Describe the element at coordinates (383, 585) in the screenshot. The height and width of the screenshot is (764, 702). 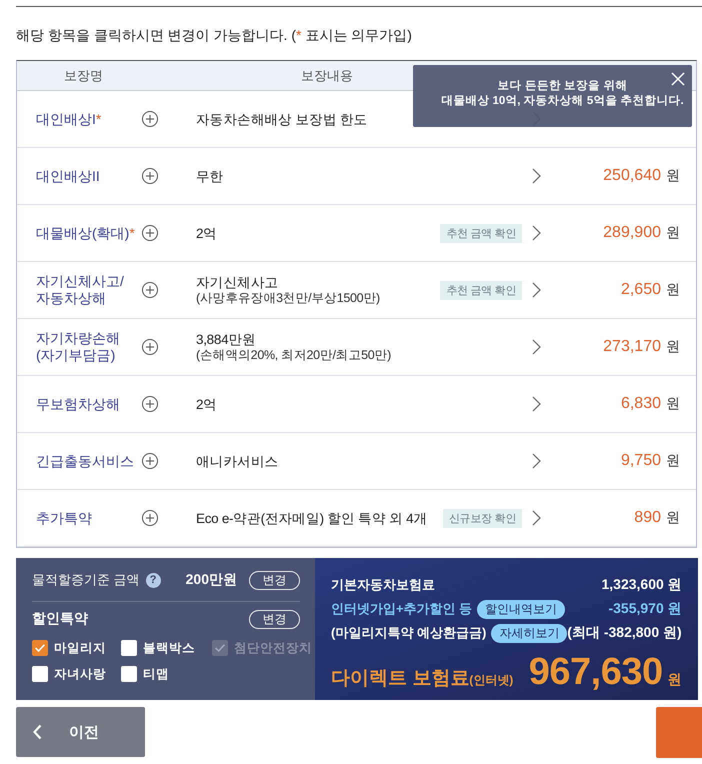
I see `summary-label: 기본자동차보험료` at that location.